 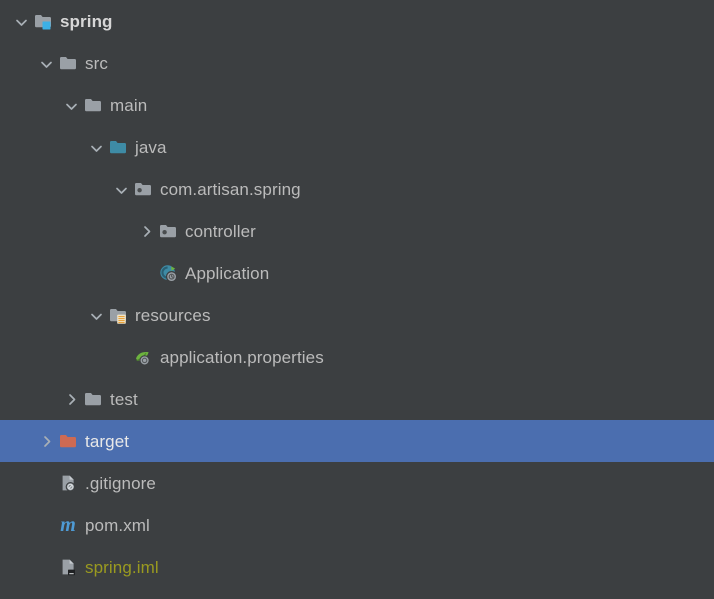 What do you see at coordinates (173, 315) in the screenshot?
I see `tree-node-label: resources` at bounding box center [173, 315].